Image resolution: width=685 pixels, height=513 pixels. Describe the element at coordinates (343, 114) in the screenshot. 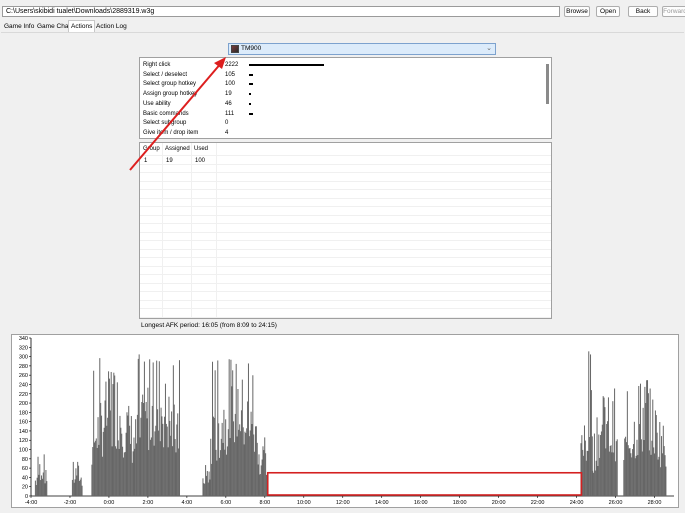

I see `action-row: Basic commands 111` at that location.